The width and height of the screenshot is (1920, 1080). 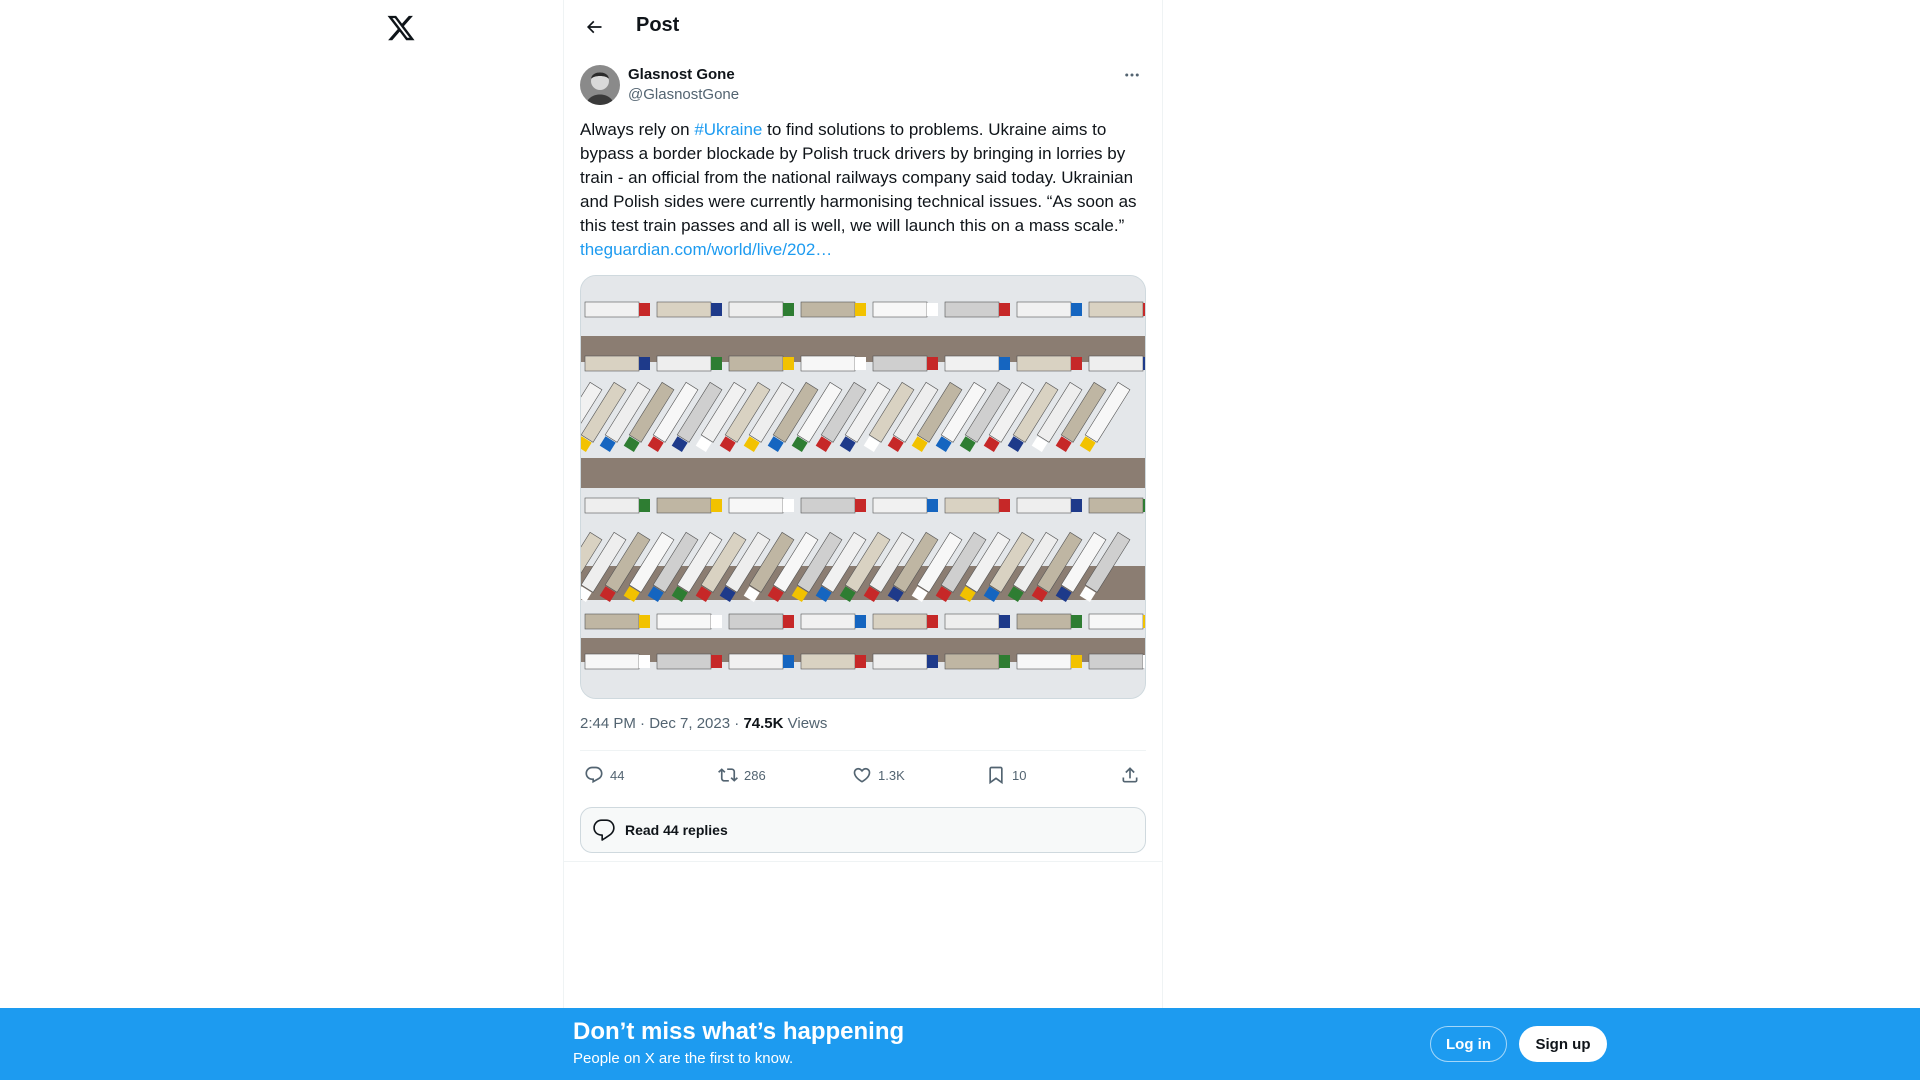 I want to click on truck-parking-photo, so click(x=863, y=487).